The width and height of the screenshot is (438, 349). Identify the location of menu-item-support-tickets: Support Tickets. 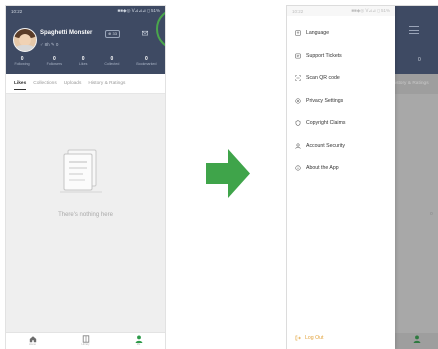
(341, 56).